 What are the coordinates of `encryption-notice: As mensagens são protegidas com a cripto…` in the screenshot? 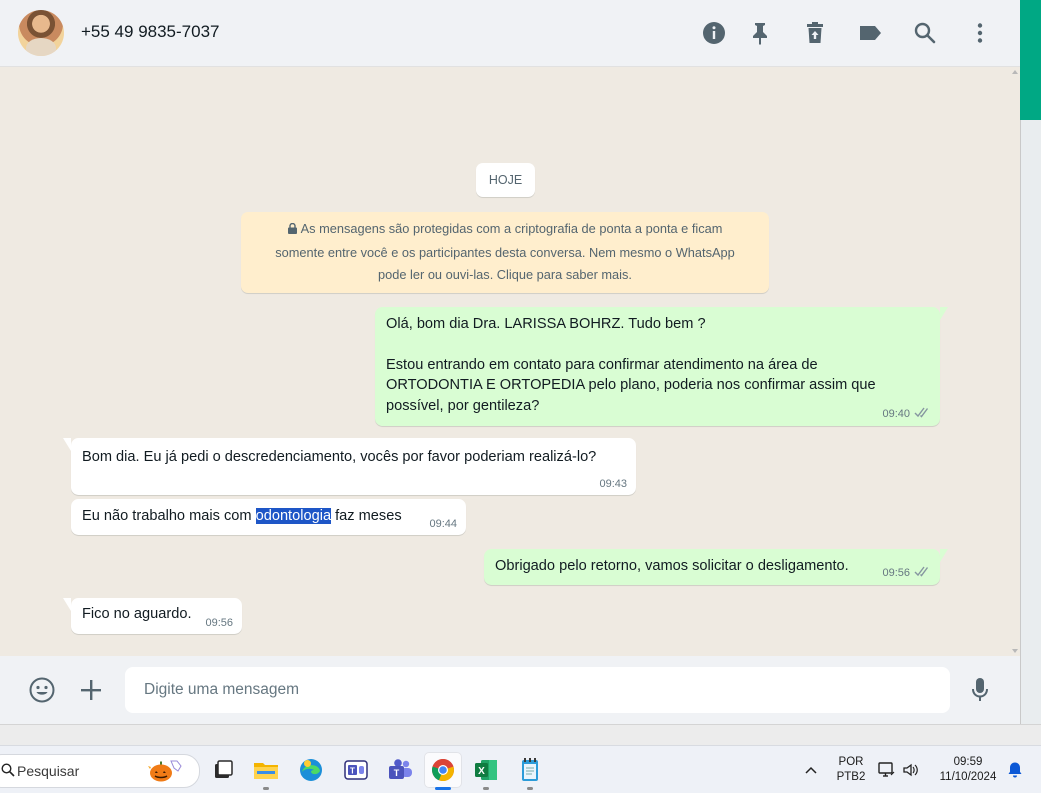 It's located at (505, 252).